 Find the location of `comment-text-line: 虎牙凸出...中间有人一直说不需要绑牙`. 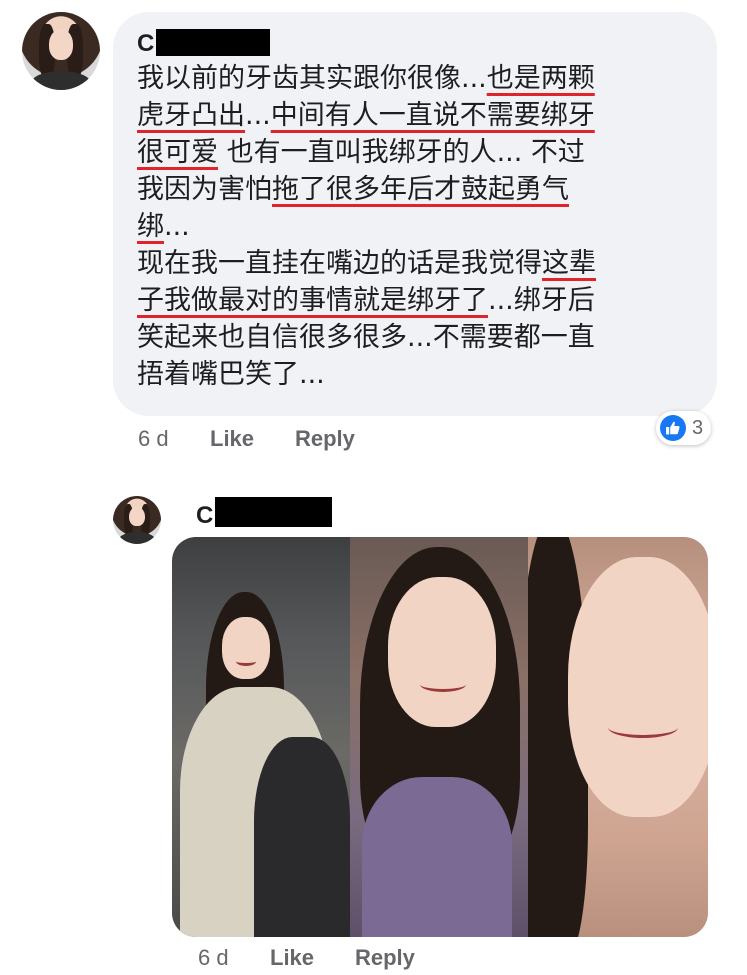

comment-text-line: 虎牙凸出...中间有人一直说不需要绑牙 is located at coordinates (422, 115).